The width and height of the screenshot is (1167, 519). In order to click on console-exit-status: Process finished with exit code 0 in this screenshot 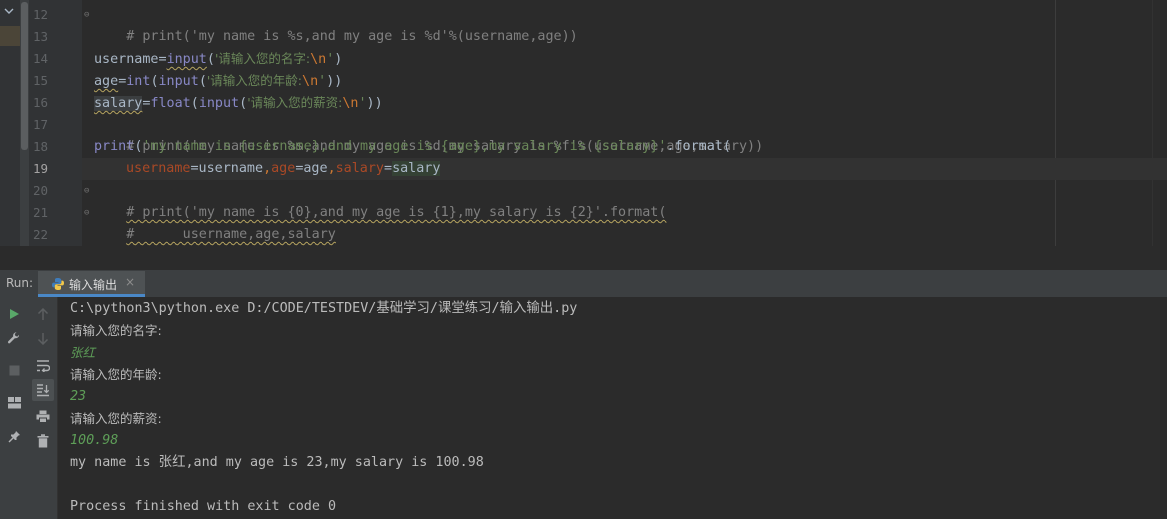, I will do `click(203, 506)`.